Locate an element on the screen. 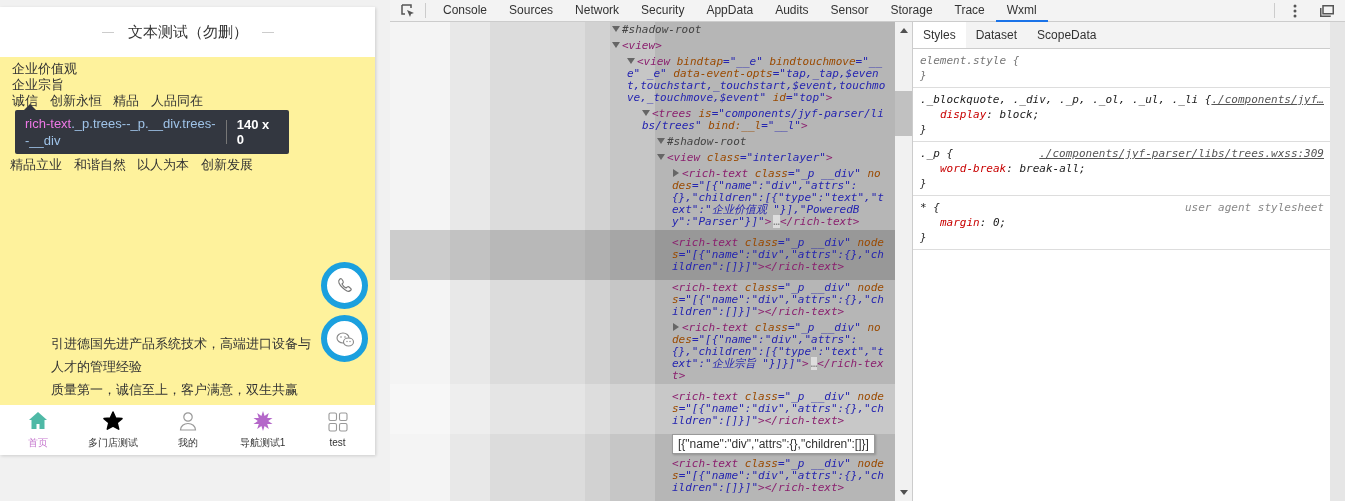 This screenshot has height=501, width=1345. source-link: ./components/jyf-parser/libs/trees.wxss:309 is located at coordinates (1181, 153).